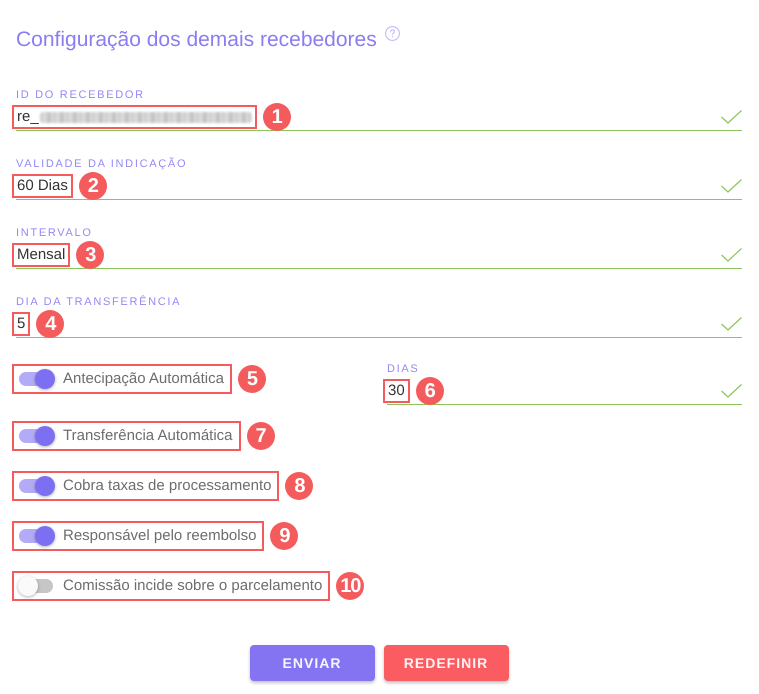  Describe the element at coordinates (90, 255) in the screenshot. I see `annotation-number: 3` at that location.